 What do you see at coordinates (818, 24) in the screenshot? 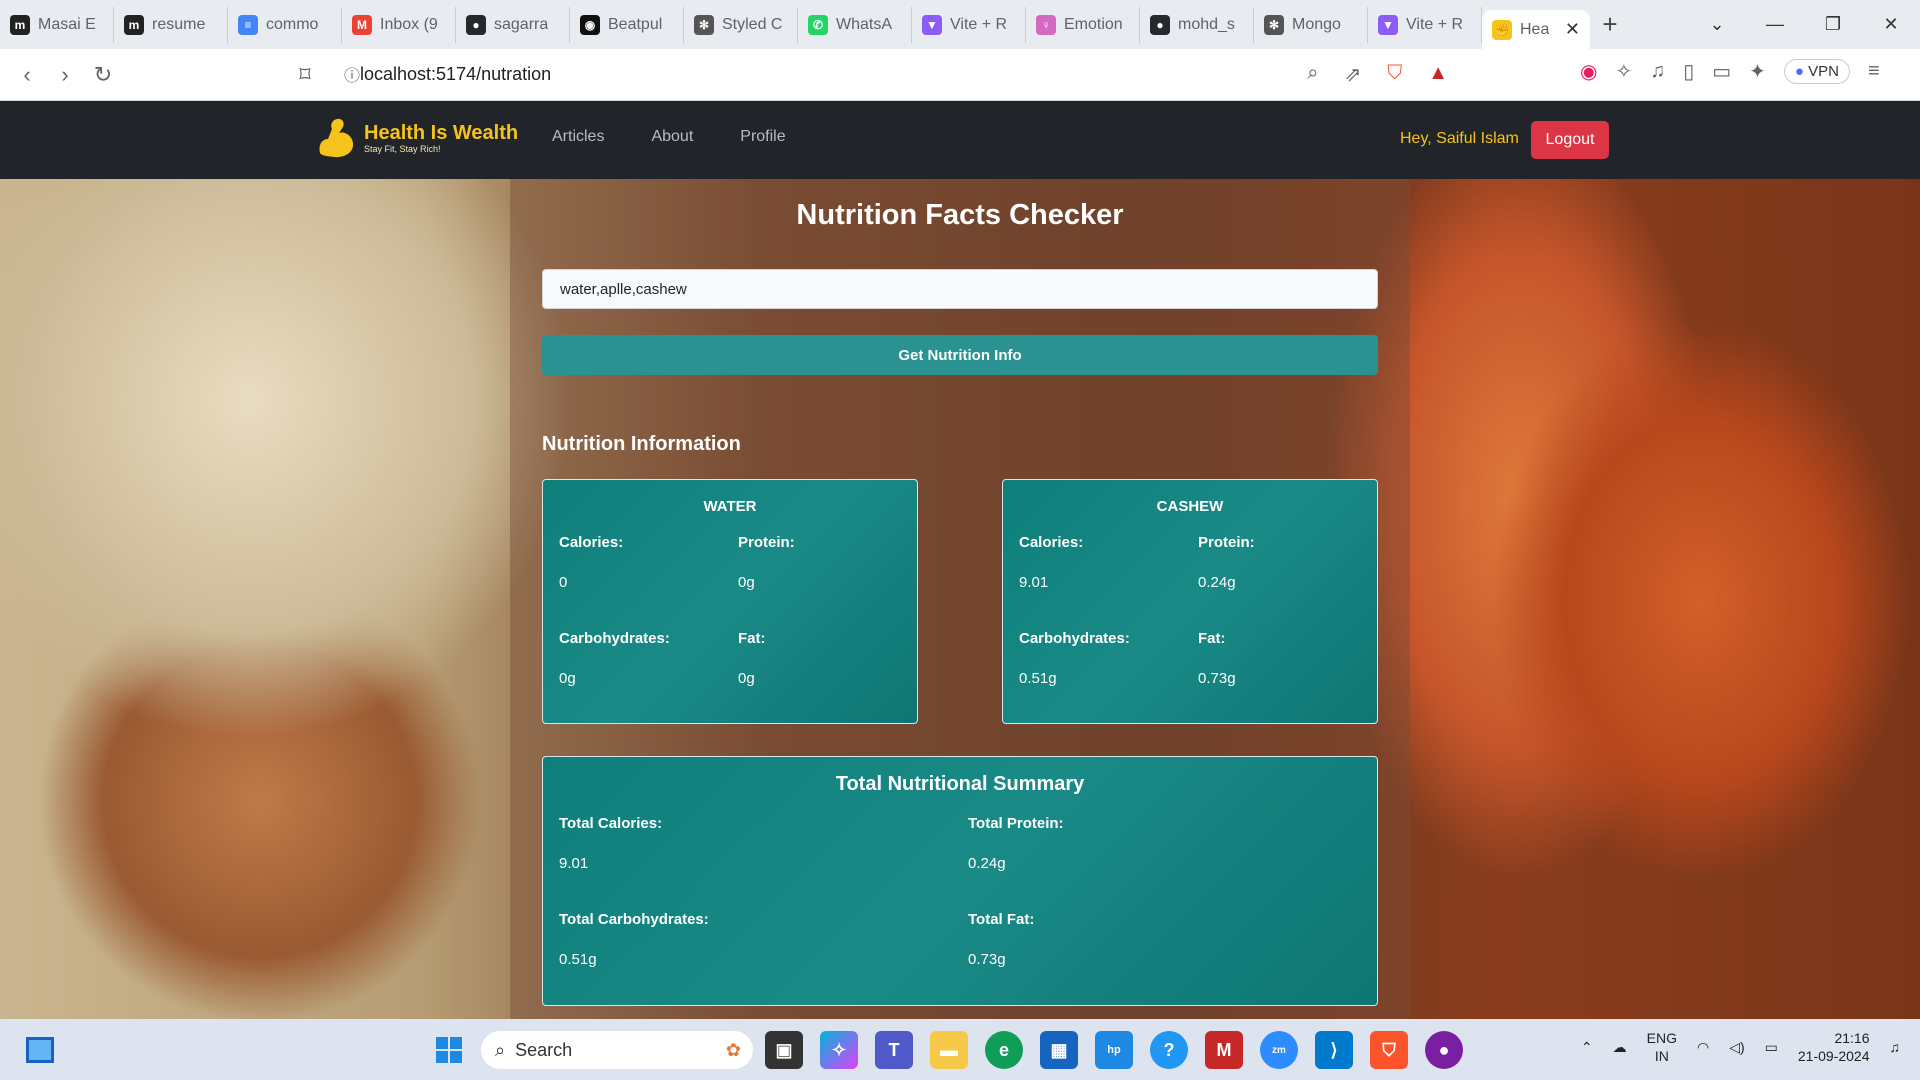
I see `whatsapp-icon: ✆` at bounding box center [818, 24].